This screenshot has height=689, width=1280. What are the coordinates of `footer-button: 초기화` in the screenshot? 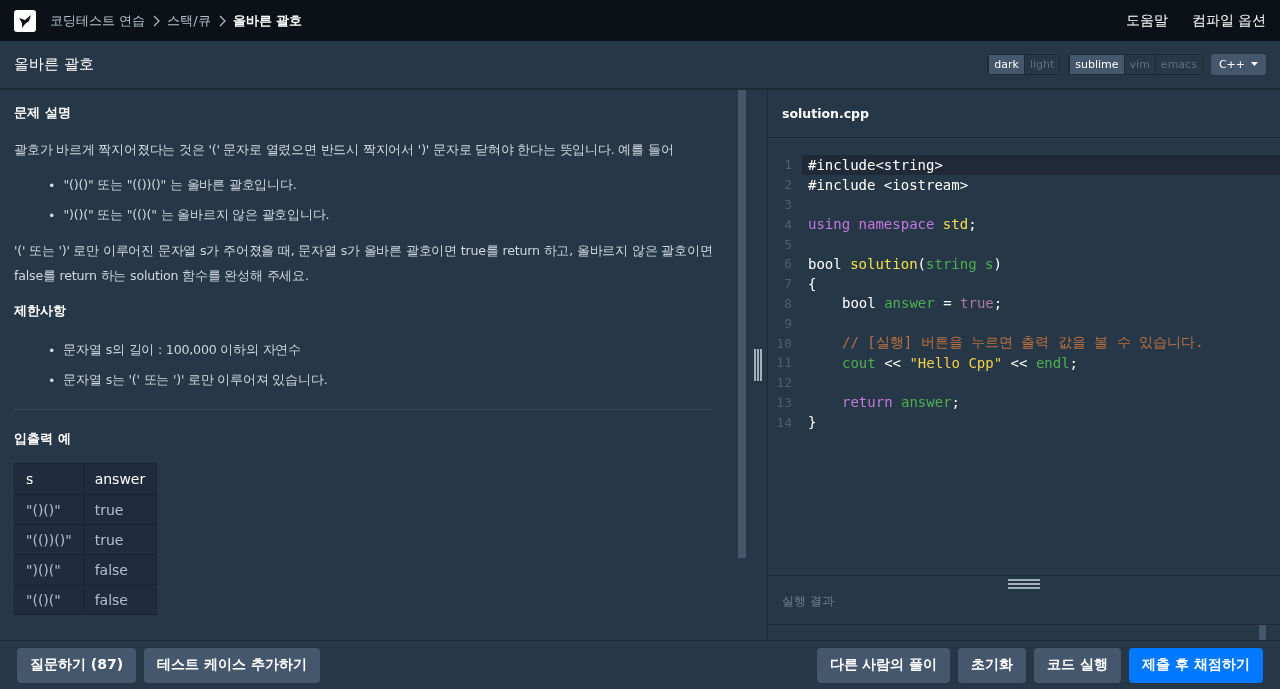 It's located at (992, 665).